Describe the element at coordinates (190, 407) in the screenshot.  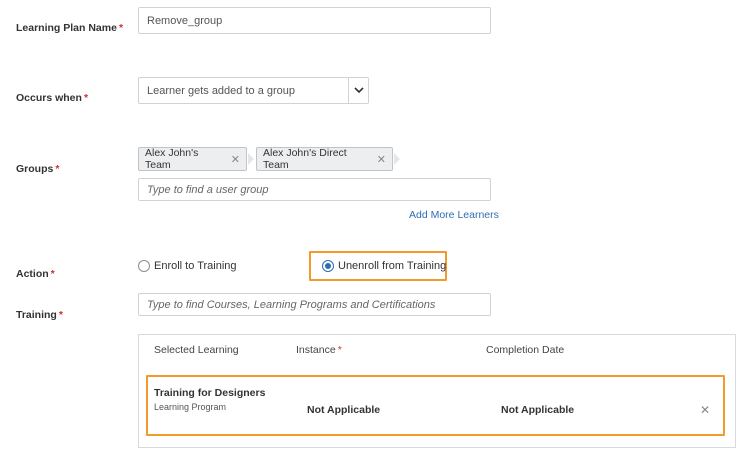
I see `learning-type: Learning Program` at that location.